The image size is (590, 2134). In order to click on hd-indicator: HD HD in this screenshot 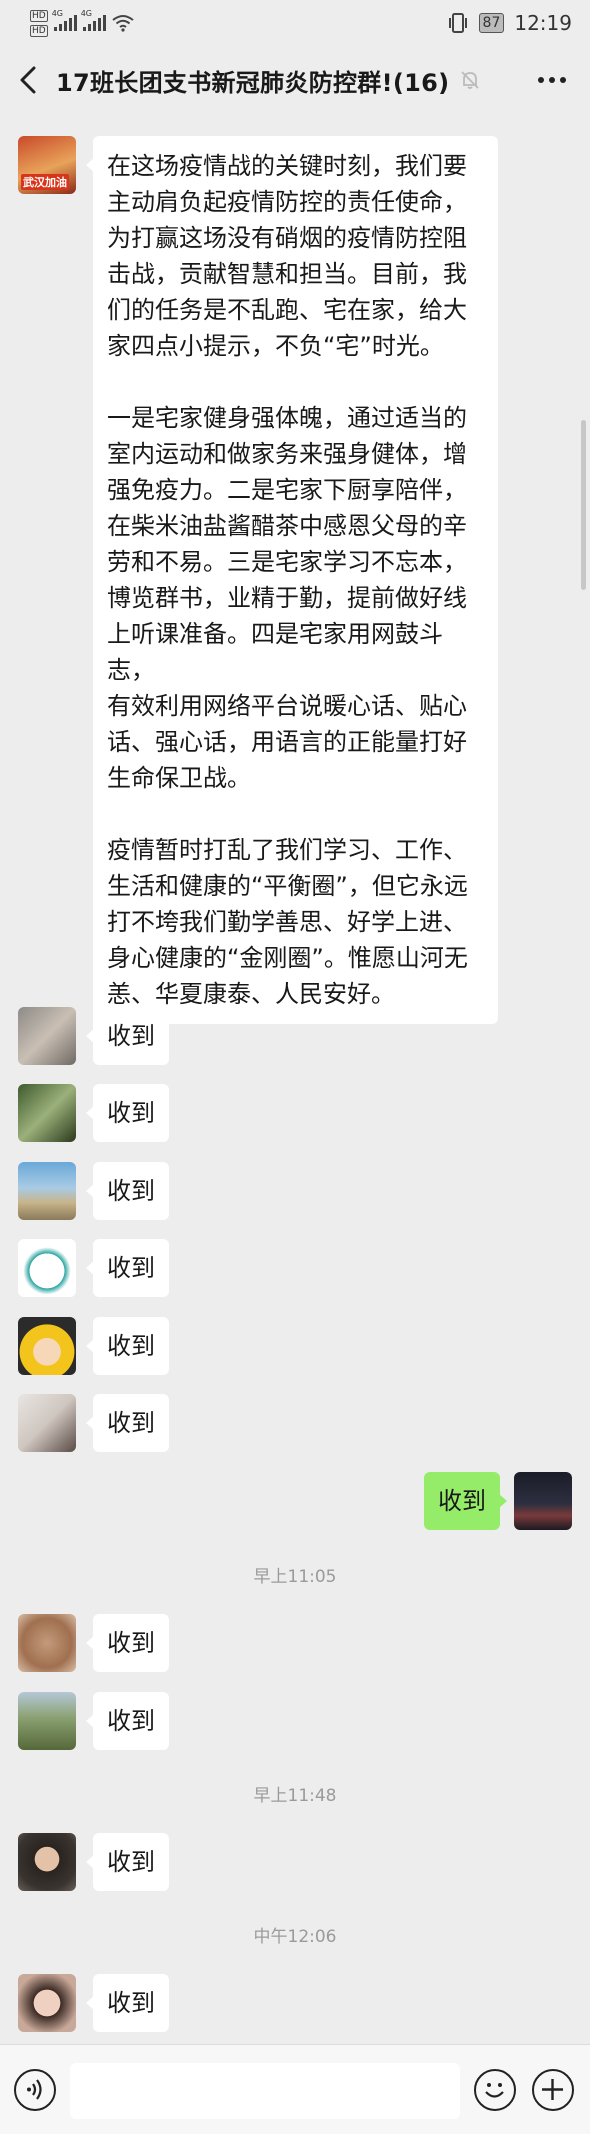, I will do `click(39, 23)`.